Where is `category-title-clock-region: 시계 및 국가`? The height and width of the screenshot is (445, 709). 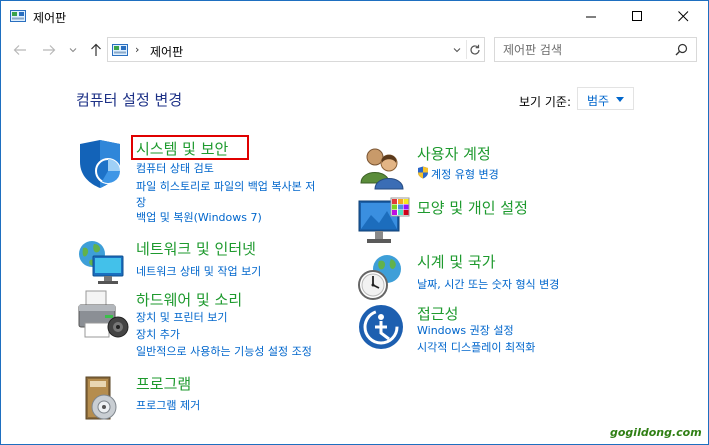
category-title-clock-region: 시계 및 국가 is located at coordinates (456, 261).